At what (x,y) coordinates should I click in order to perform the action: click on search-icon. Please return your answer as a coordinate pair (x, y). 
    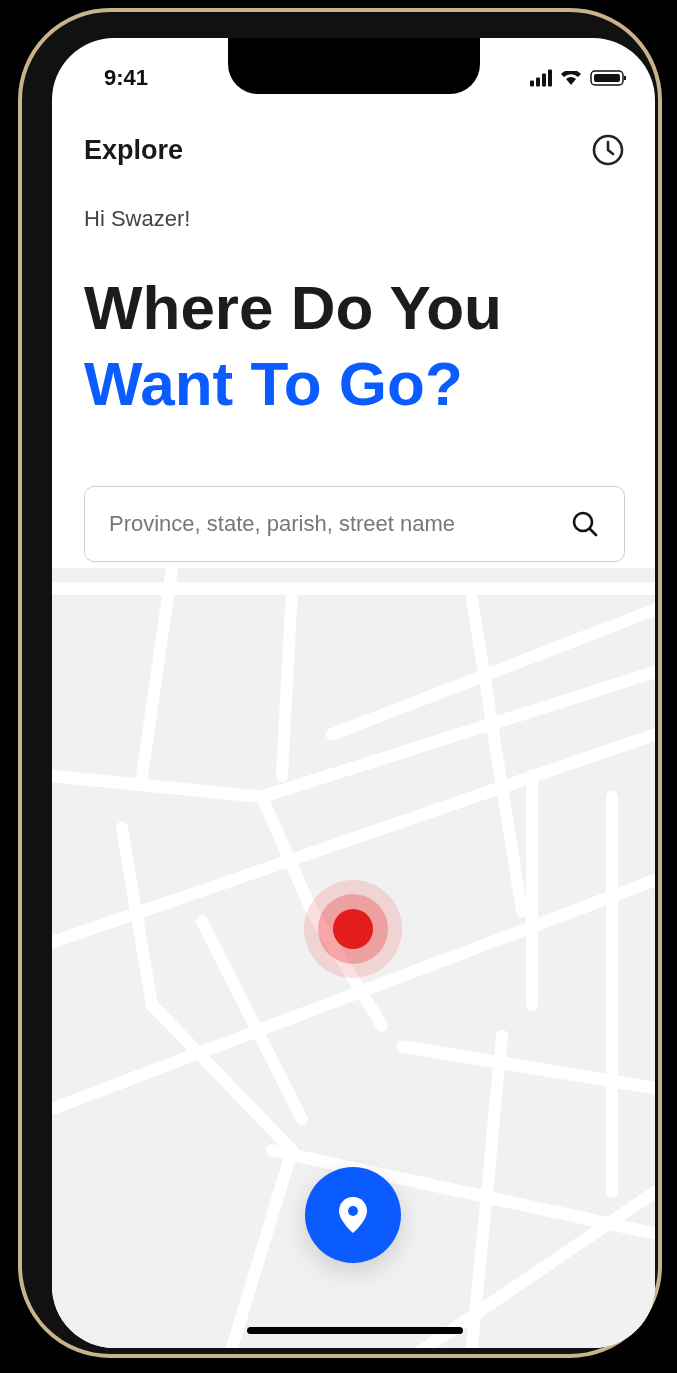
    Looking at the image, I should click on (585, 524).